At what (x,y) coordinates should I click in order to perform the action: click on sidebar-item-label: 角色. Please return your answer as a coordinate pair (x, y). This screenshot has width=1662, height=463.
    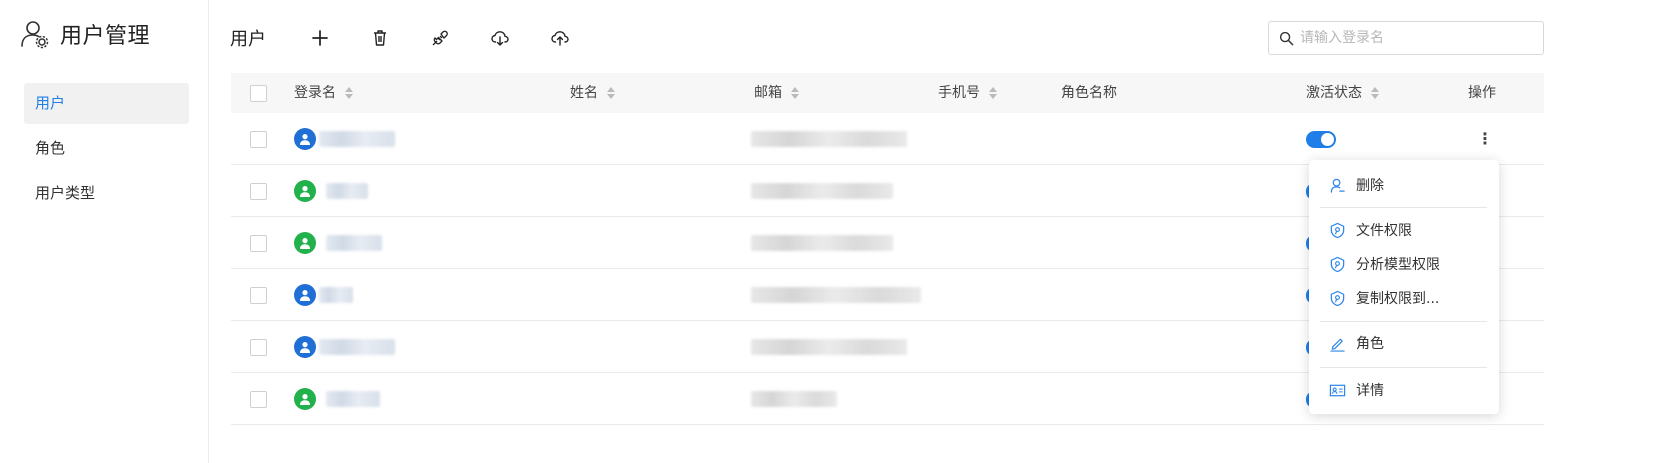
    Looking at the image, I should click on (50, 148).